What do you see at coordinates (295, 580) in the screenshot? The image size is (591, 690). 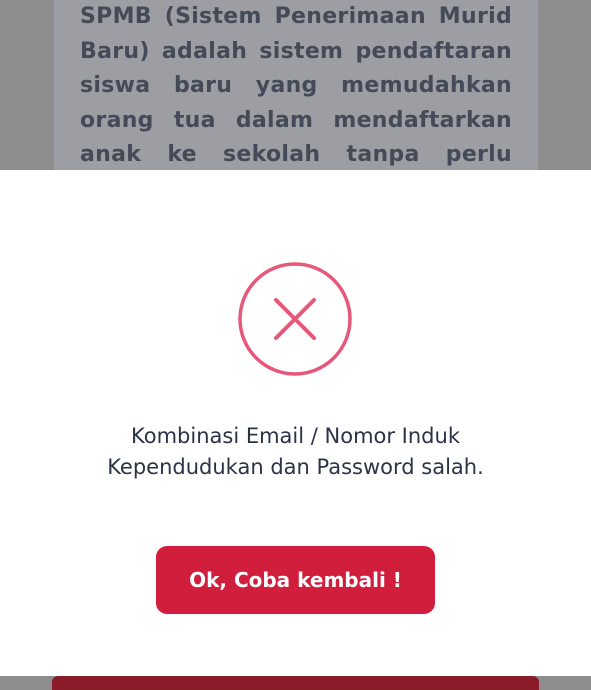 I see `retry-button: Ok, Coba kembali !` at bounding box center [295, 580].